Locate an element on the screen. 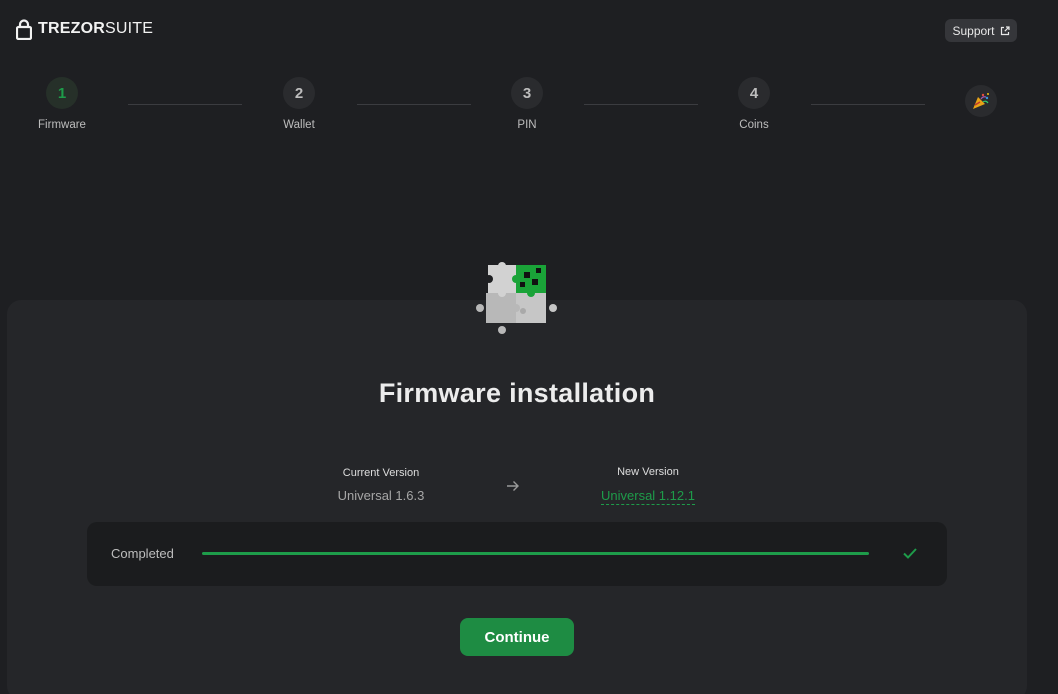 Image resolution: width=1058 pixels, height=694 pixels. step-final is located at coordinates (981, 101).